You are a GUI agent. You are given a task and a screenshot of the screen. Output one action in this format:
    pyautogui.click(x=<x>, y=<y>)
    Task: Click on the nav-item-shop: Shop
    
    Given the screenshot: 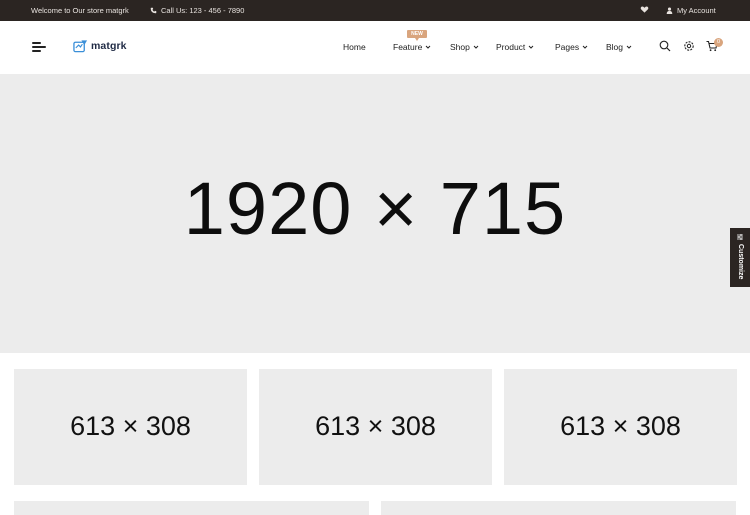 What is the action you would take?
    pyautogui.click(x=464, y=47)
    